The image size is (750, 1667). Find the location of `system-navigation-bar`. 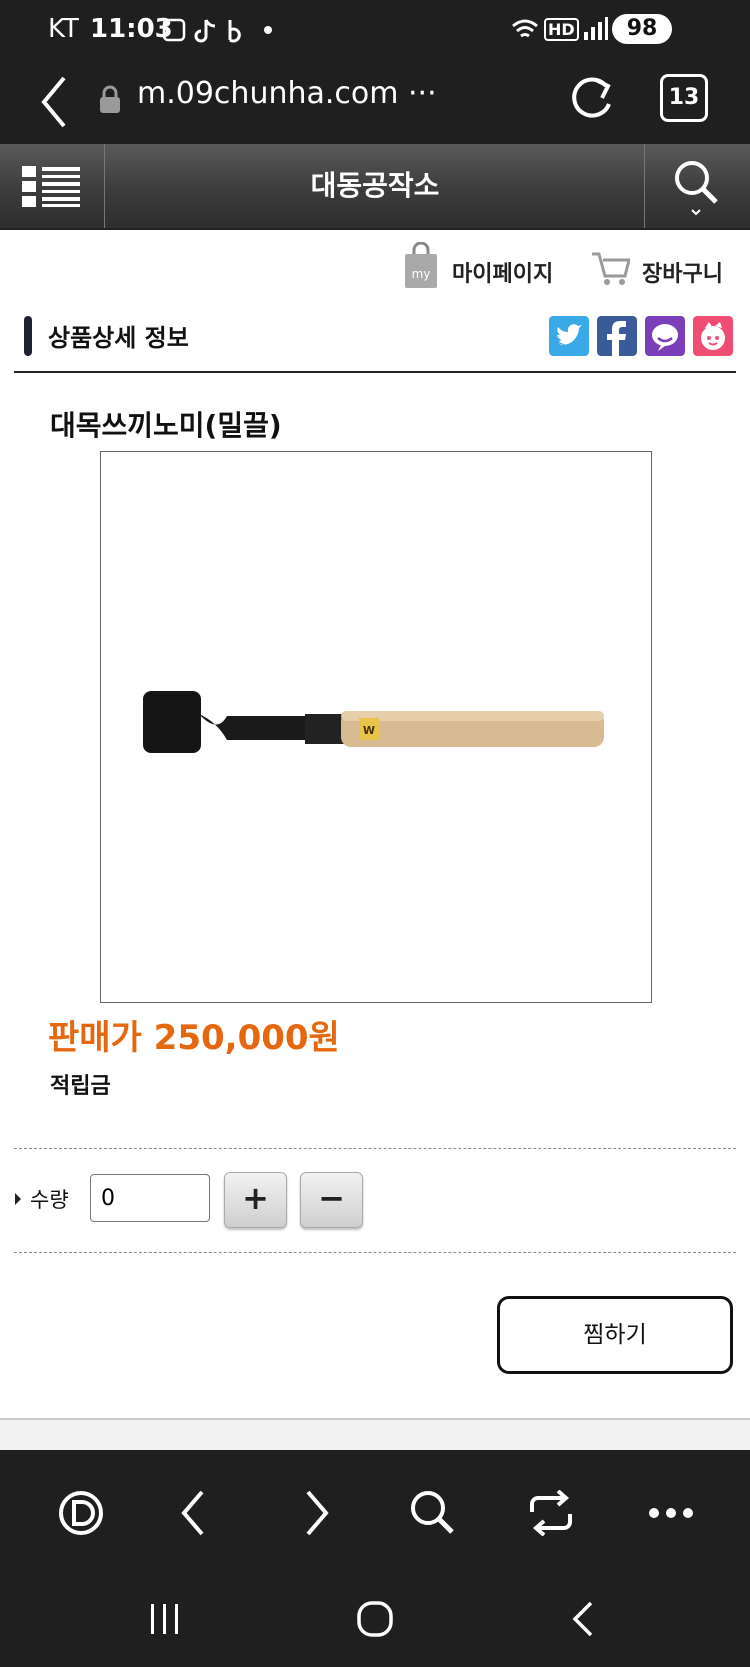

system-navigation-bar is located at coordinates (375, 1618).